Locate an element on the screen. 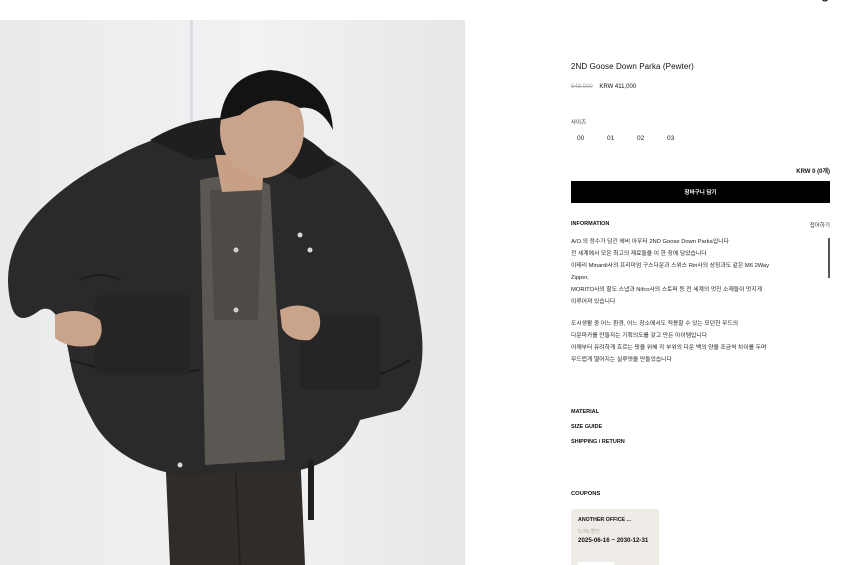 This screenshot has width=849, height=565. info-links: MATERIAL SIZE GUIDE SHIPPING / RETURN is located at coordinates (598, 427).